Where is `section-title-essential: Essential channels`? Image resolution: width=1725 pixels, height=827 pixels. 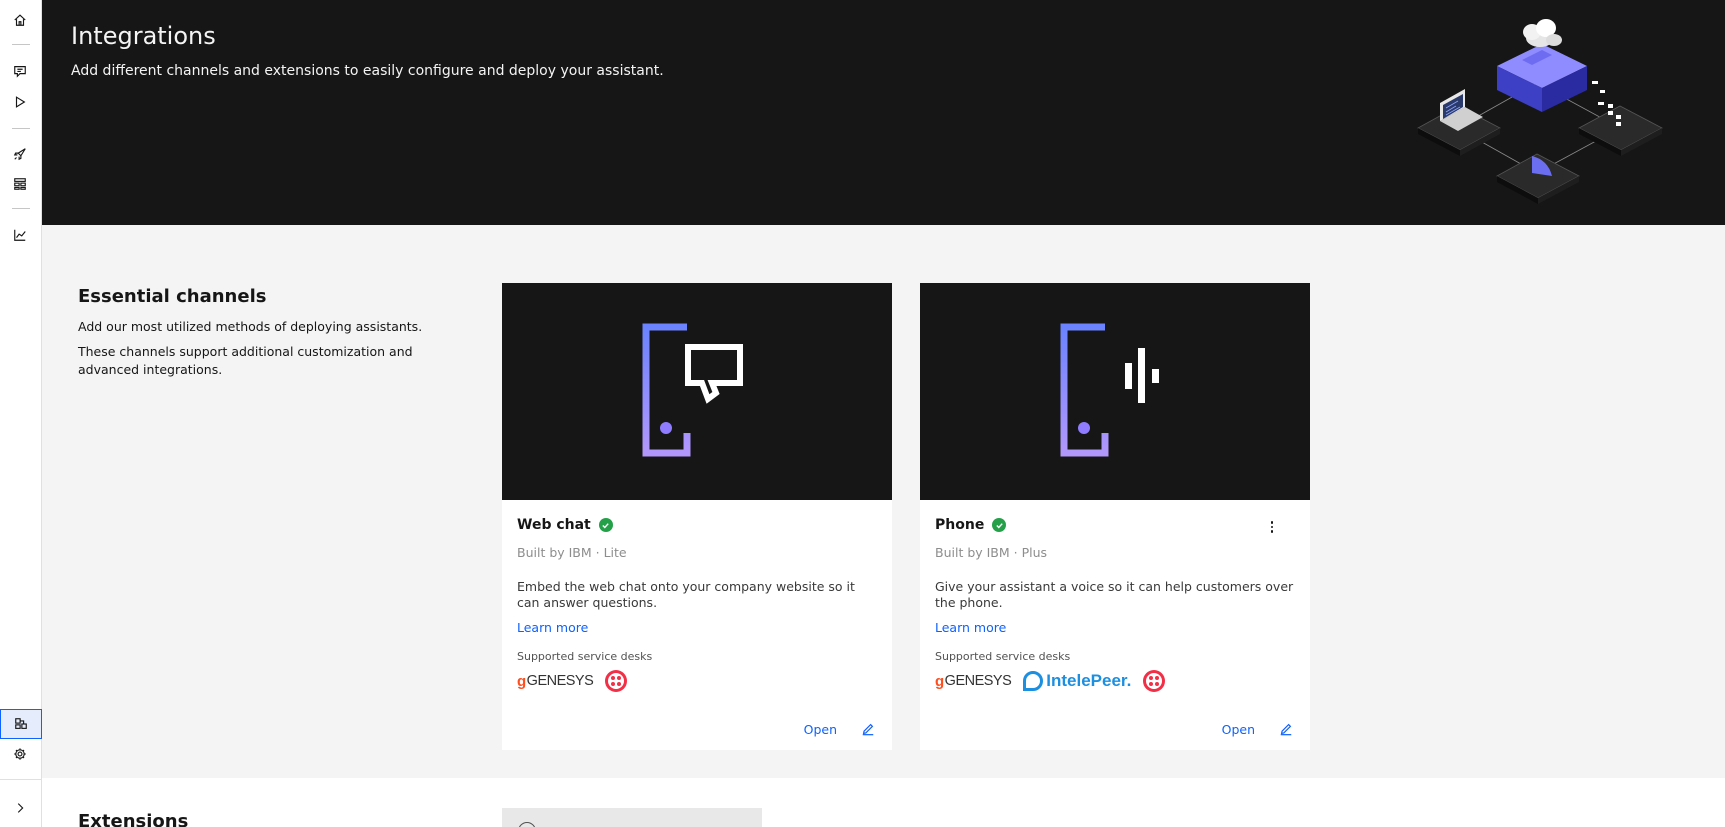 section-title-essential: Essential channels is located at coordinates (172, 296).